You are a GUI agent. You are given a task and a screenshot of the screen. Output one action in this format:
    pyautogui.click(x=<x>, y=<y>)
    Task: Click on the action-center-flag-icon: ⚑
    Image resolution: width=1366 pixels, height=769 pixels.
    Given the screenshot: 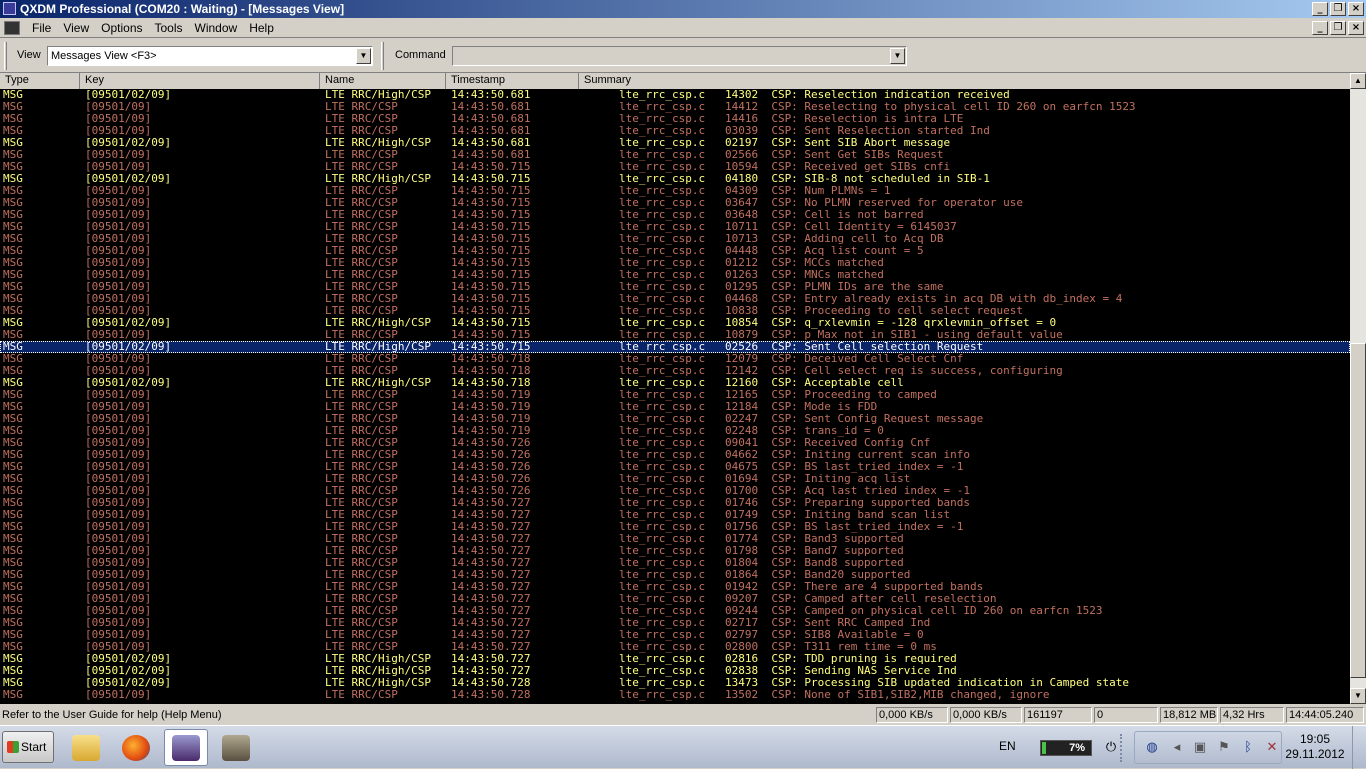 What is the action you would take?
    pyautogui.click(x=1224, y=748)
    